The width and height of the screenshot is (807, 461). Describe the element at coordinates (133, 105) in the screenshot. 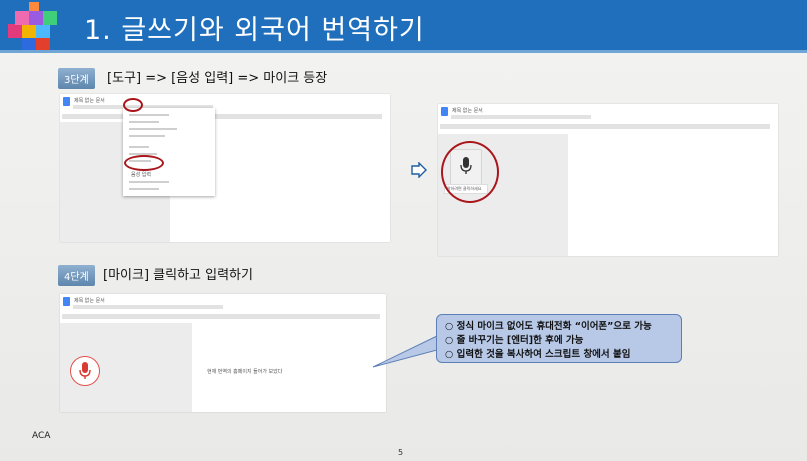

I see `tools-menu-highlight-ring` at that location.